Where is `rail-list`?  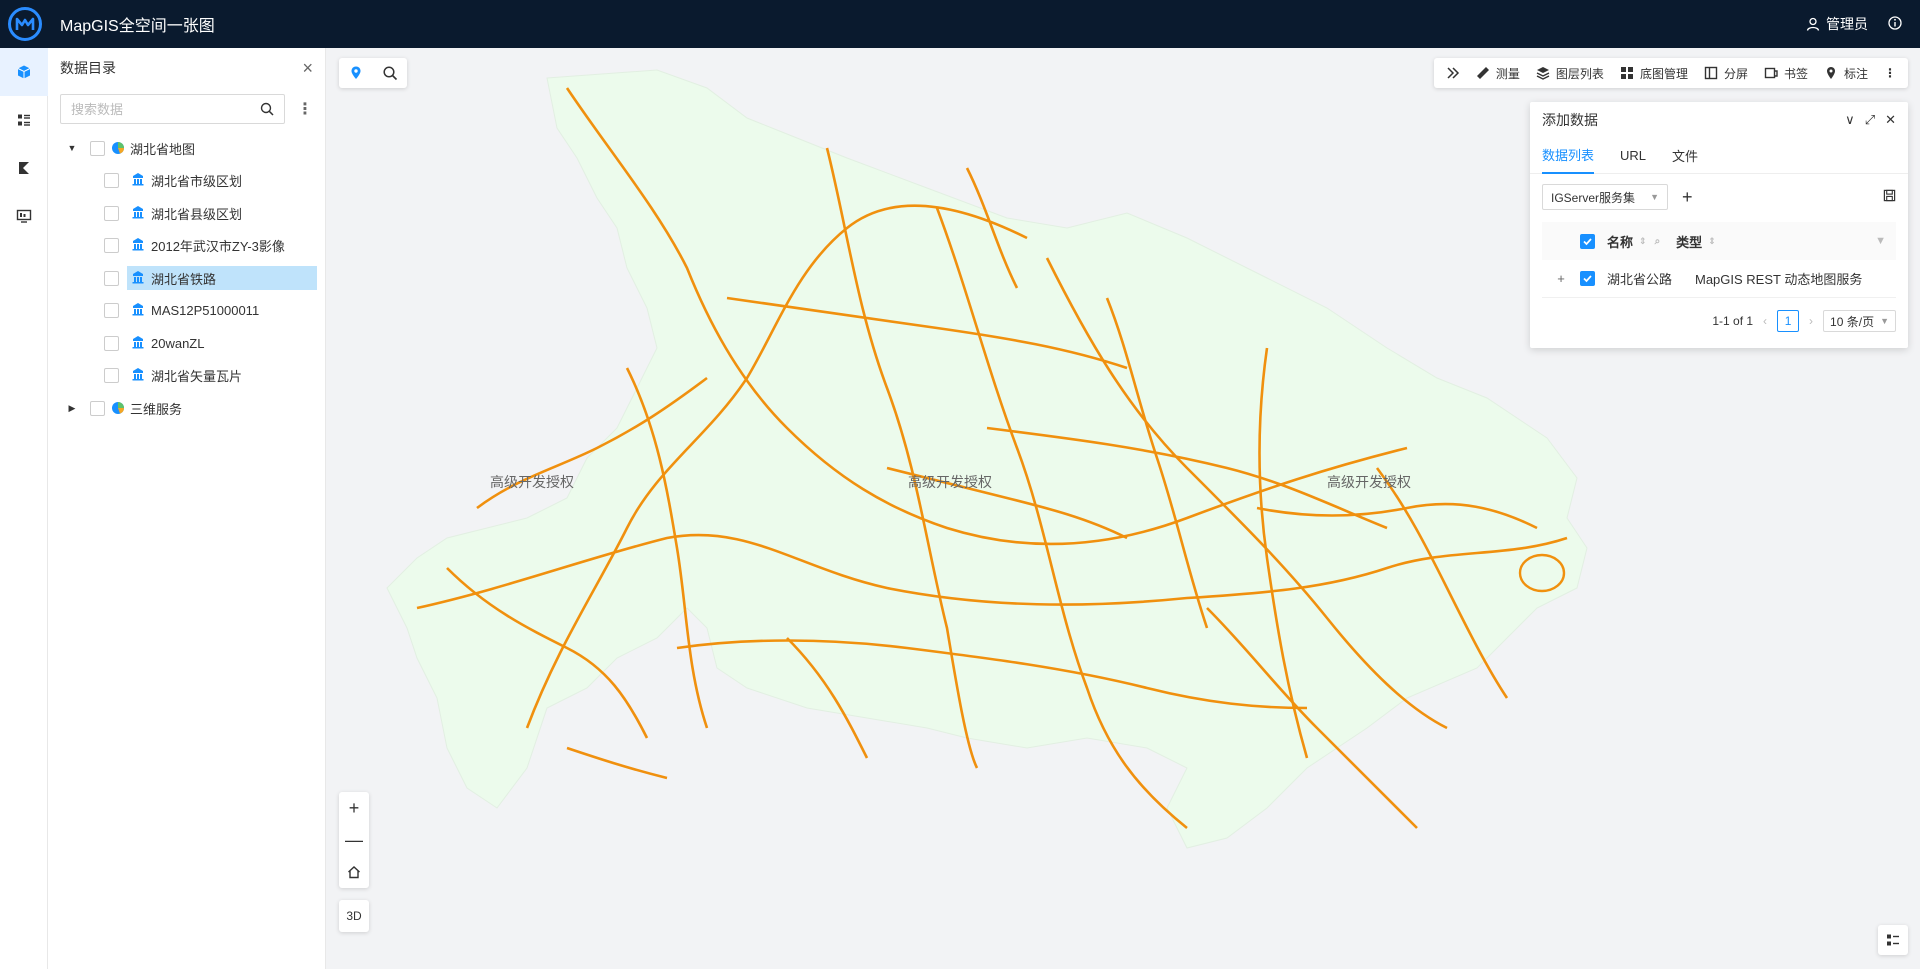 rail-list is located at coordinates (24, 120).